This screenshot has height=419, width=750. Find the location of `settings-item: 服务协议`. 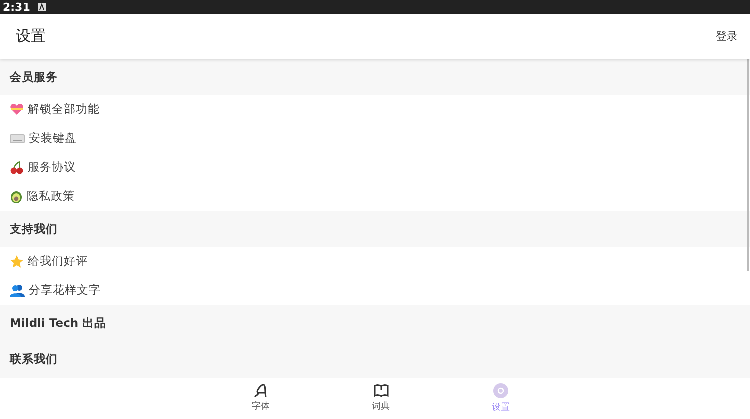

settings-item: 服务协议 is located at coordinates (375, 167).